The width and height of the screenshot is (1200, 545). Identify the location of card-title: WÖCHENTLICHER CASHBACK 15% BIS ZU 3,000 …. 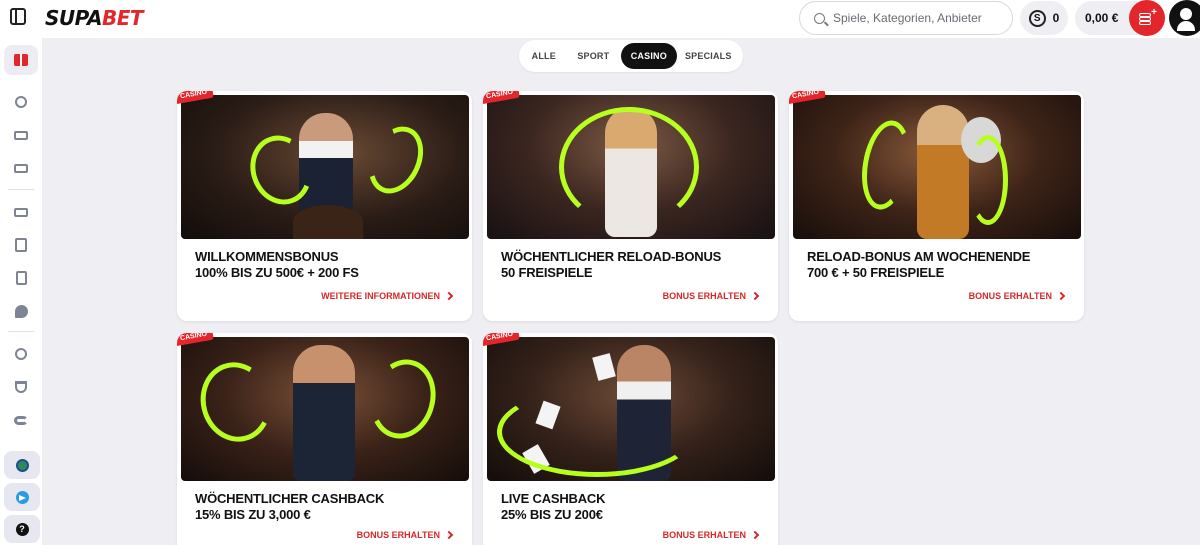
(289, 507).